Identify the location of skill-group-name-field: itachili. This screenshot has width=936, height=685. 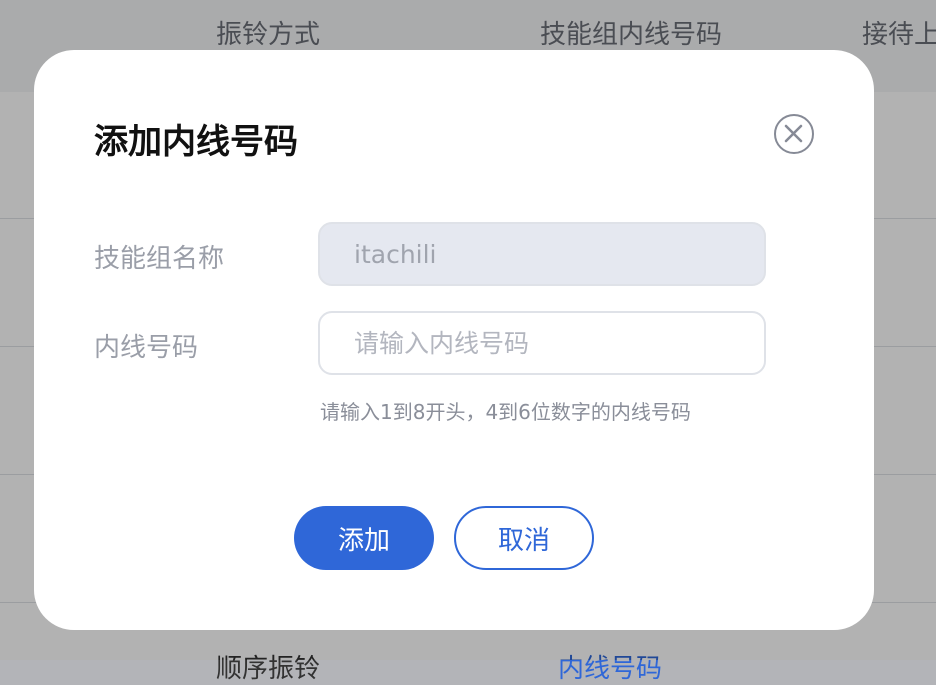
(542, 254).